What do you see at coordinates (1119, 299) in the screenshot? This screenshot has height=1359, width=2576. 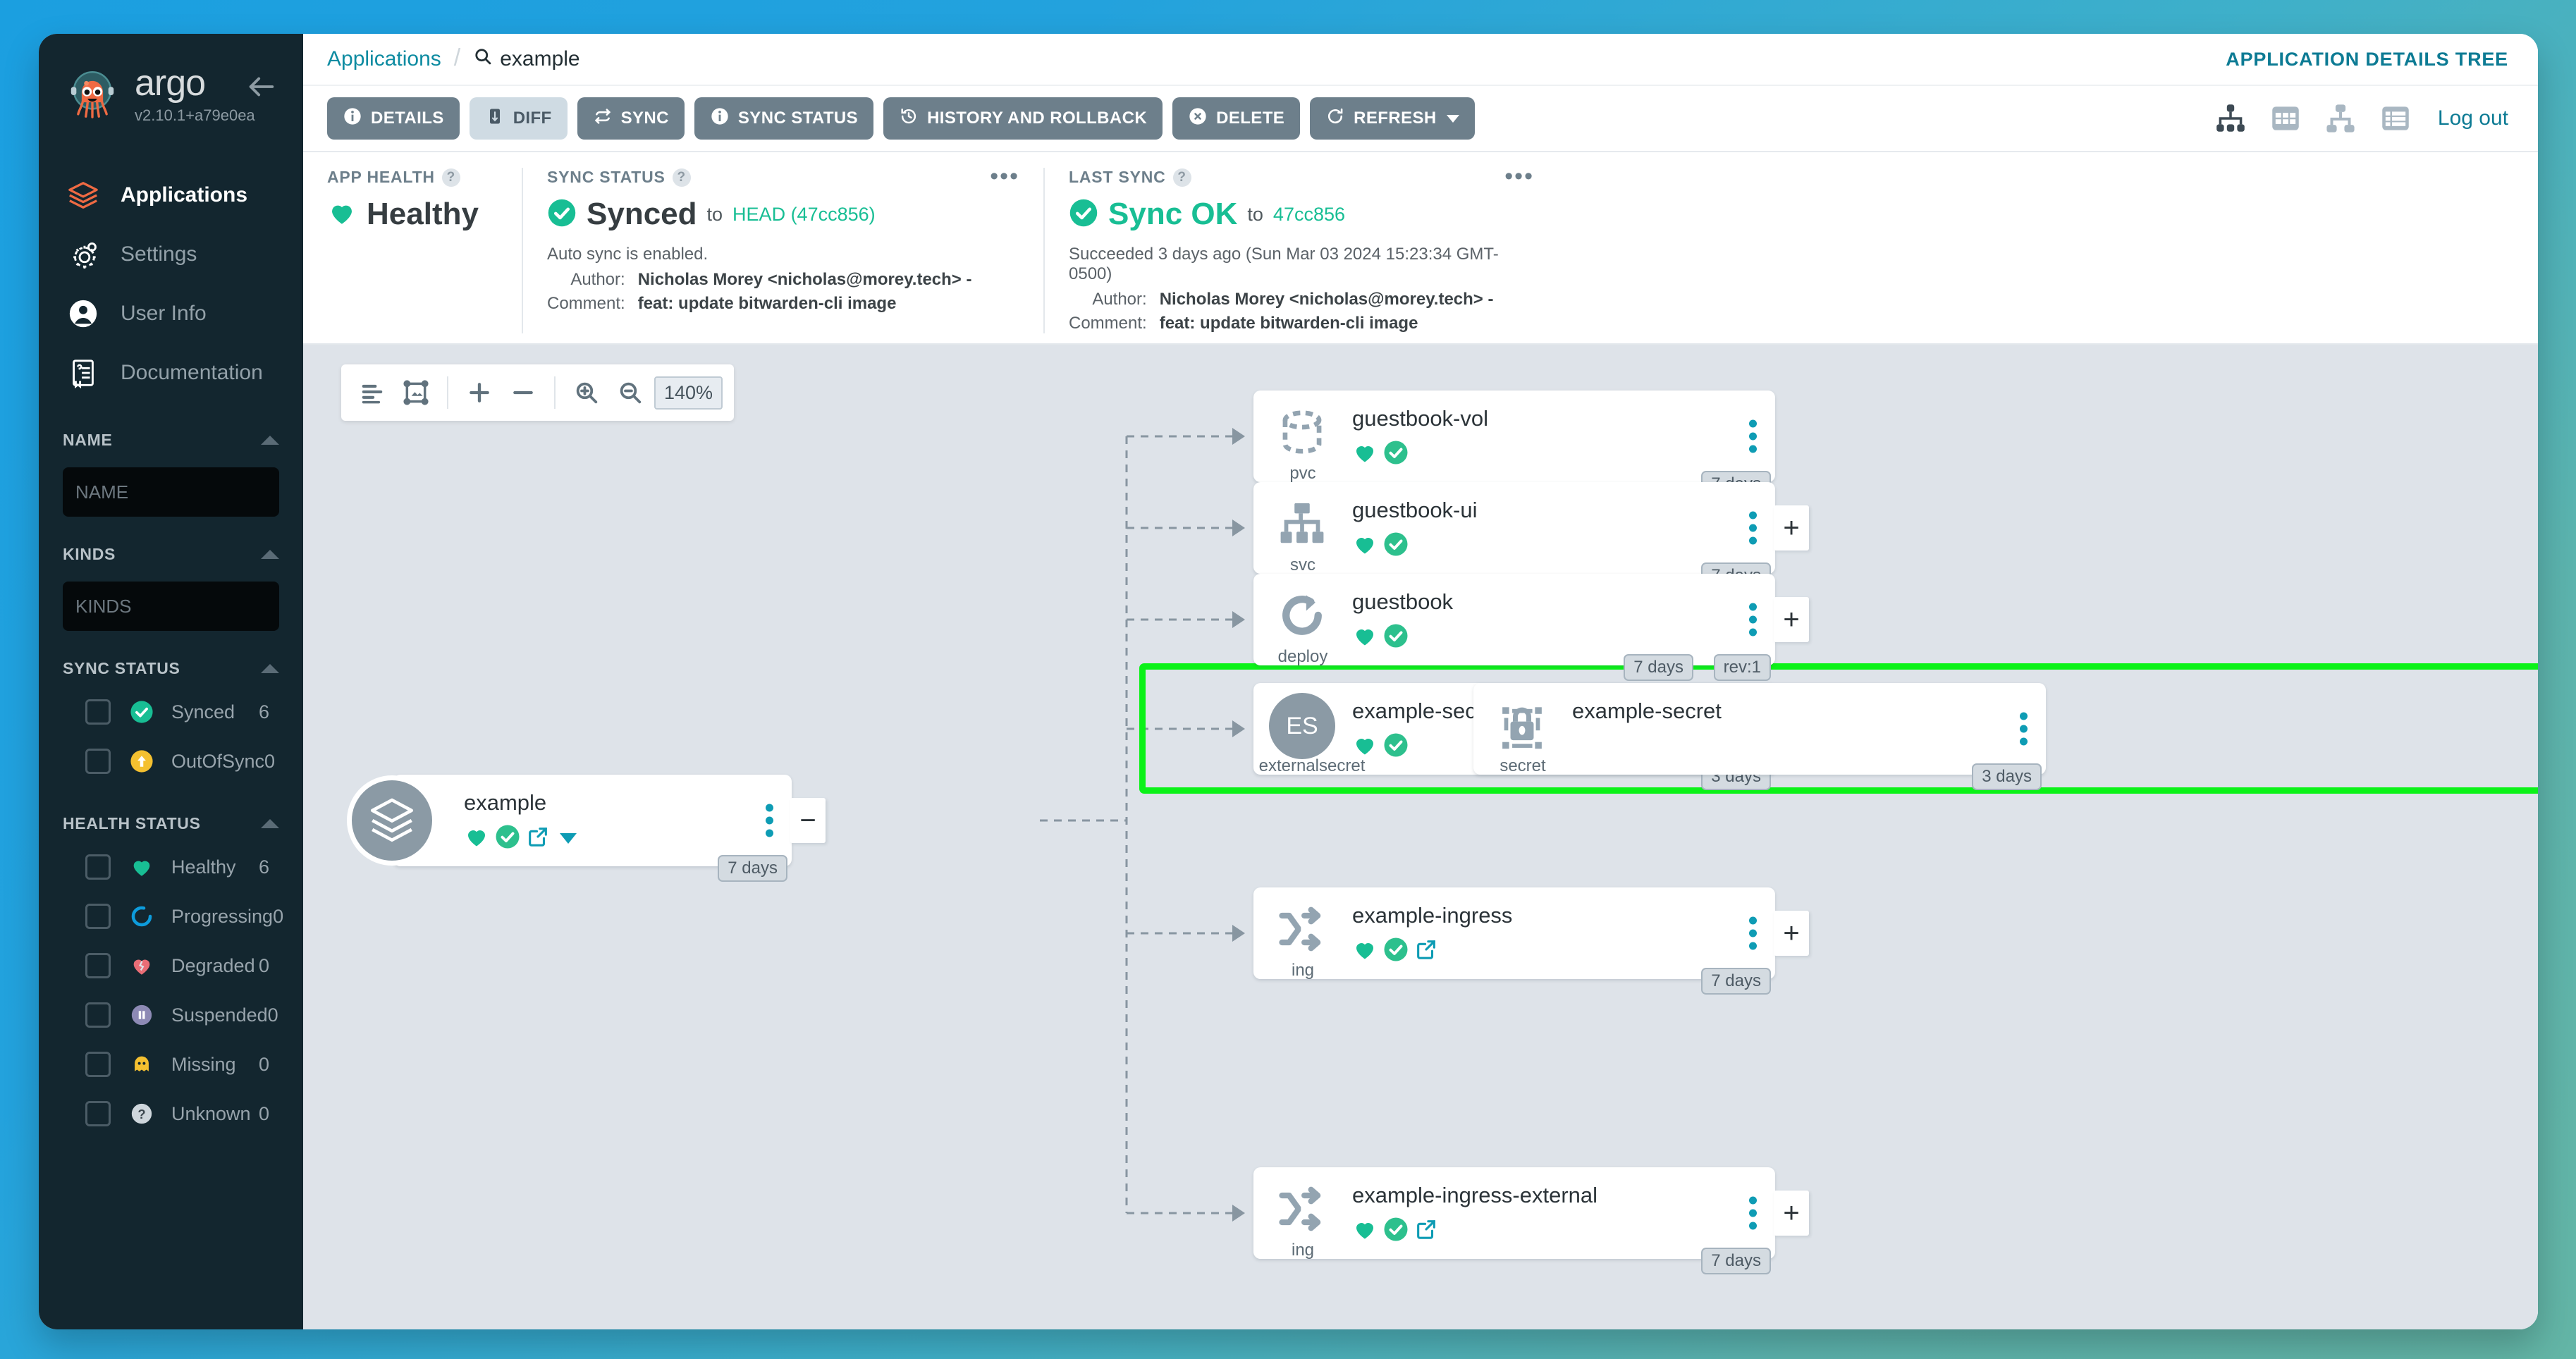 I see `last-sync-author-key: Author:` at bounding box center [1119, 299].